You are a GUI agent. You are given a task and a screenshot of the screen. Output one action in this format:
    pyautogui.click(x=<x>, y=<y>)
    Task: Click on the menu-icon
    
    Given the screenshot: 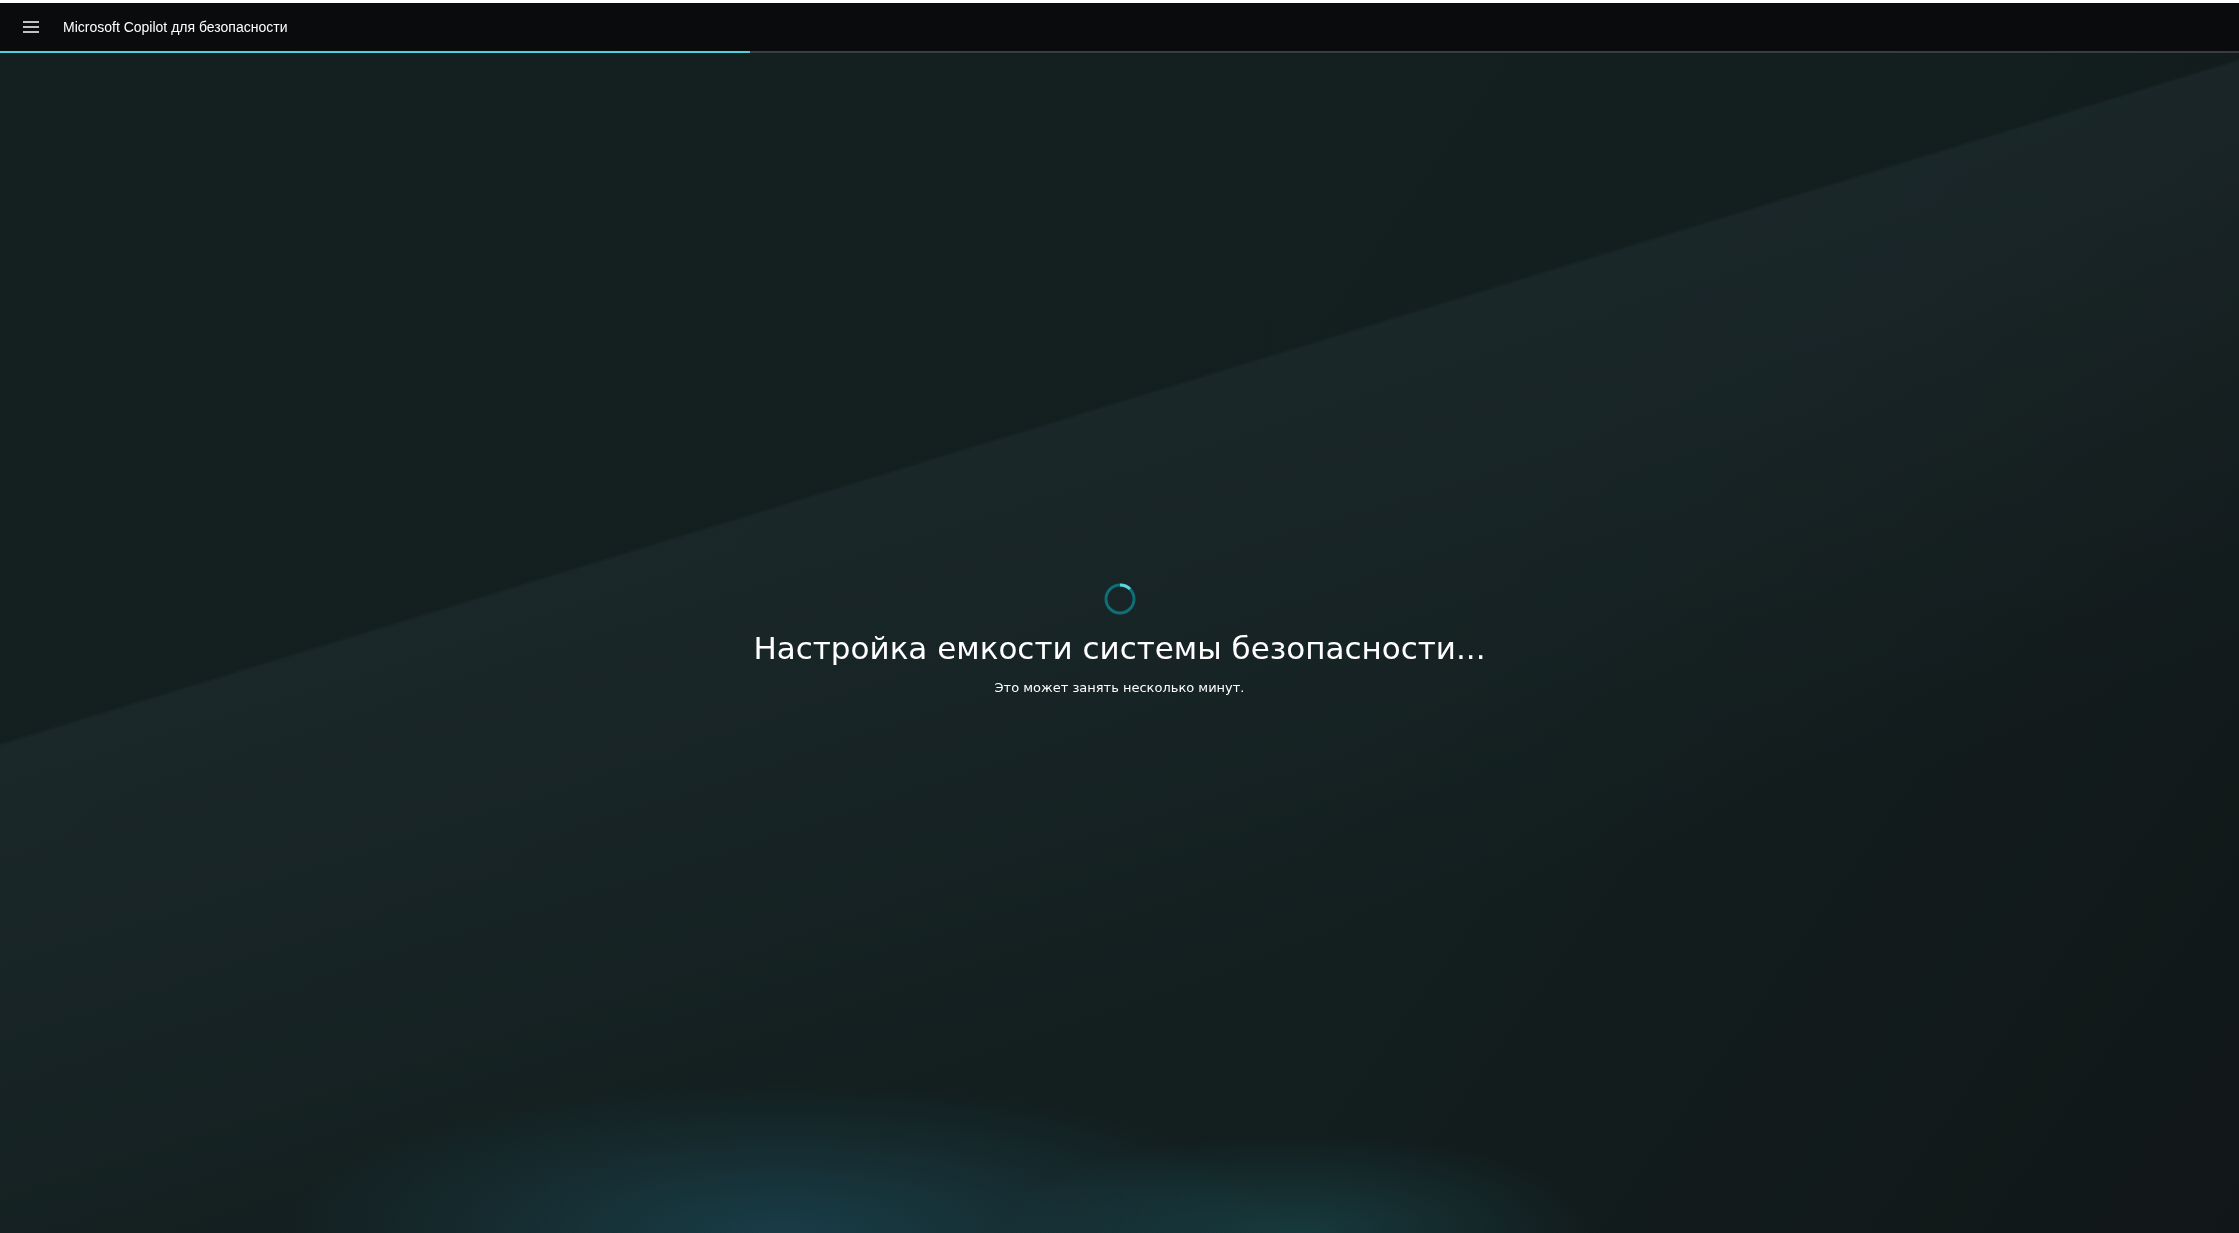 What is the action you would take?
    pyautogui.click(x=31, y=27)
    